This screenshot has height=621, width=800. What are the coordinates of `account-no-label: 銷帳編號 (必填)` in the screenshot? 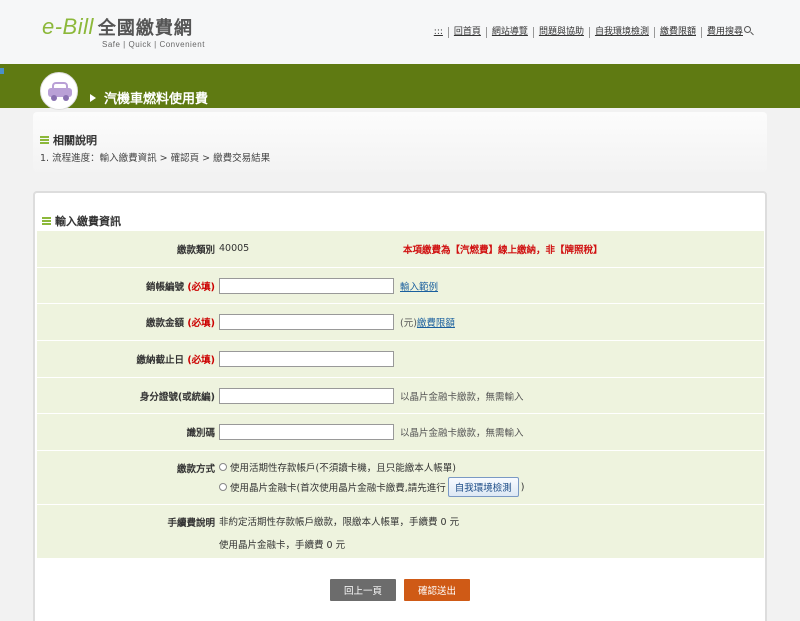 It's located at (128, 286).